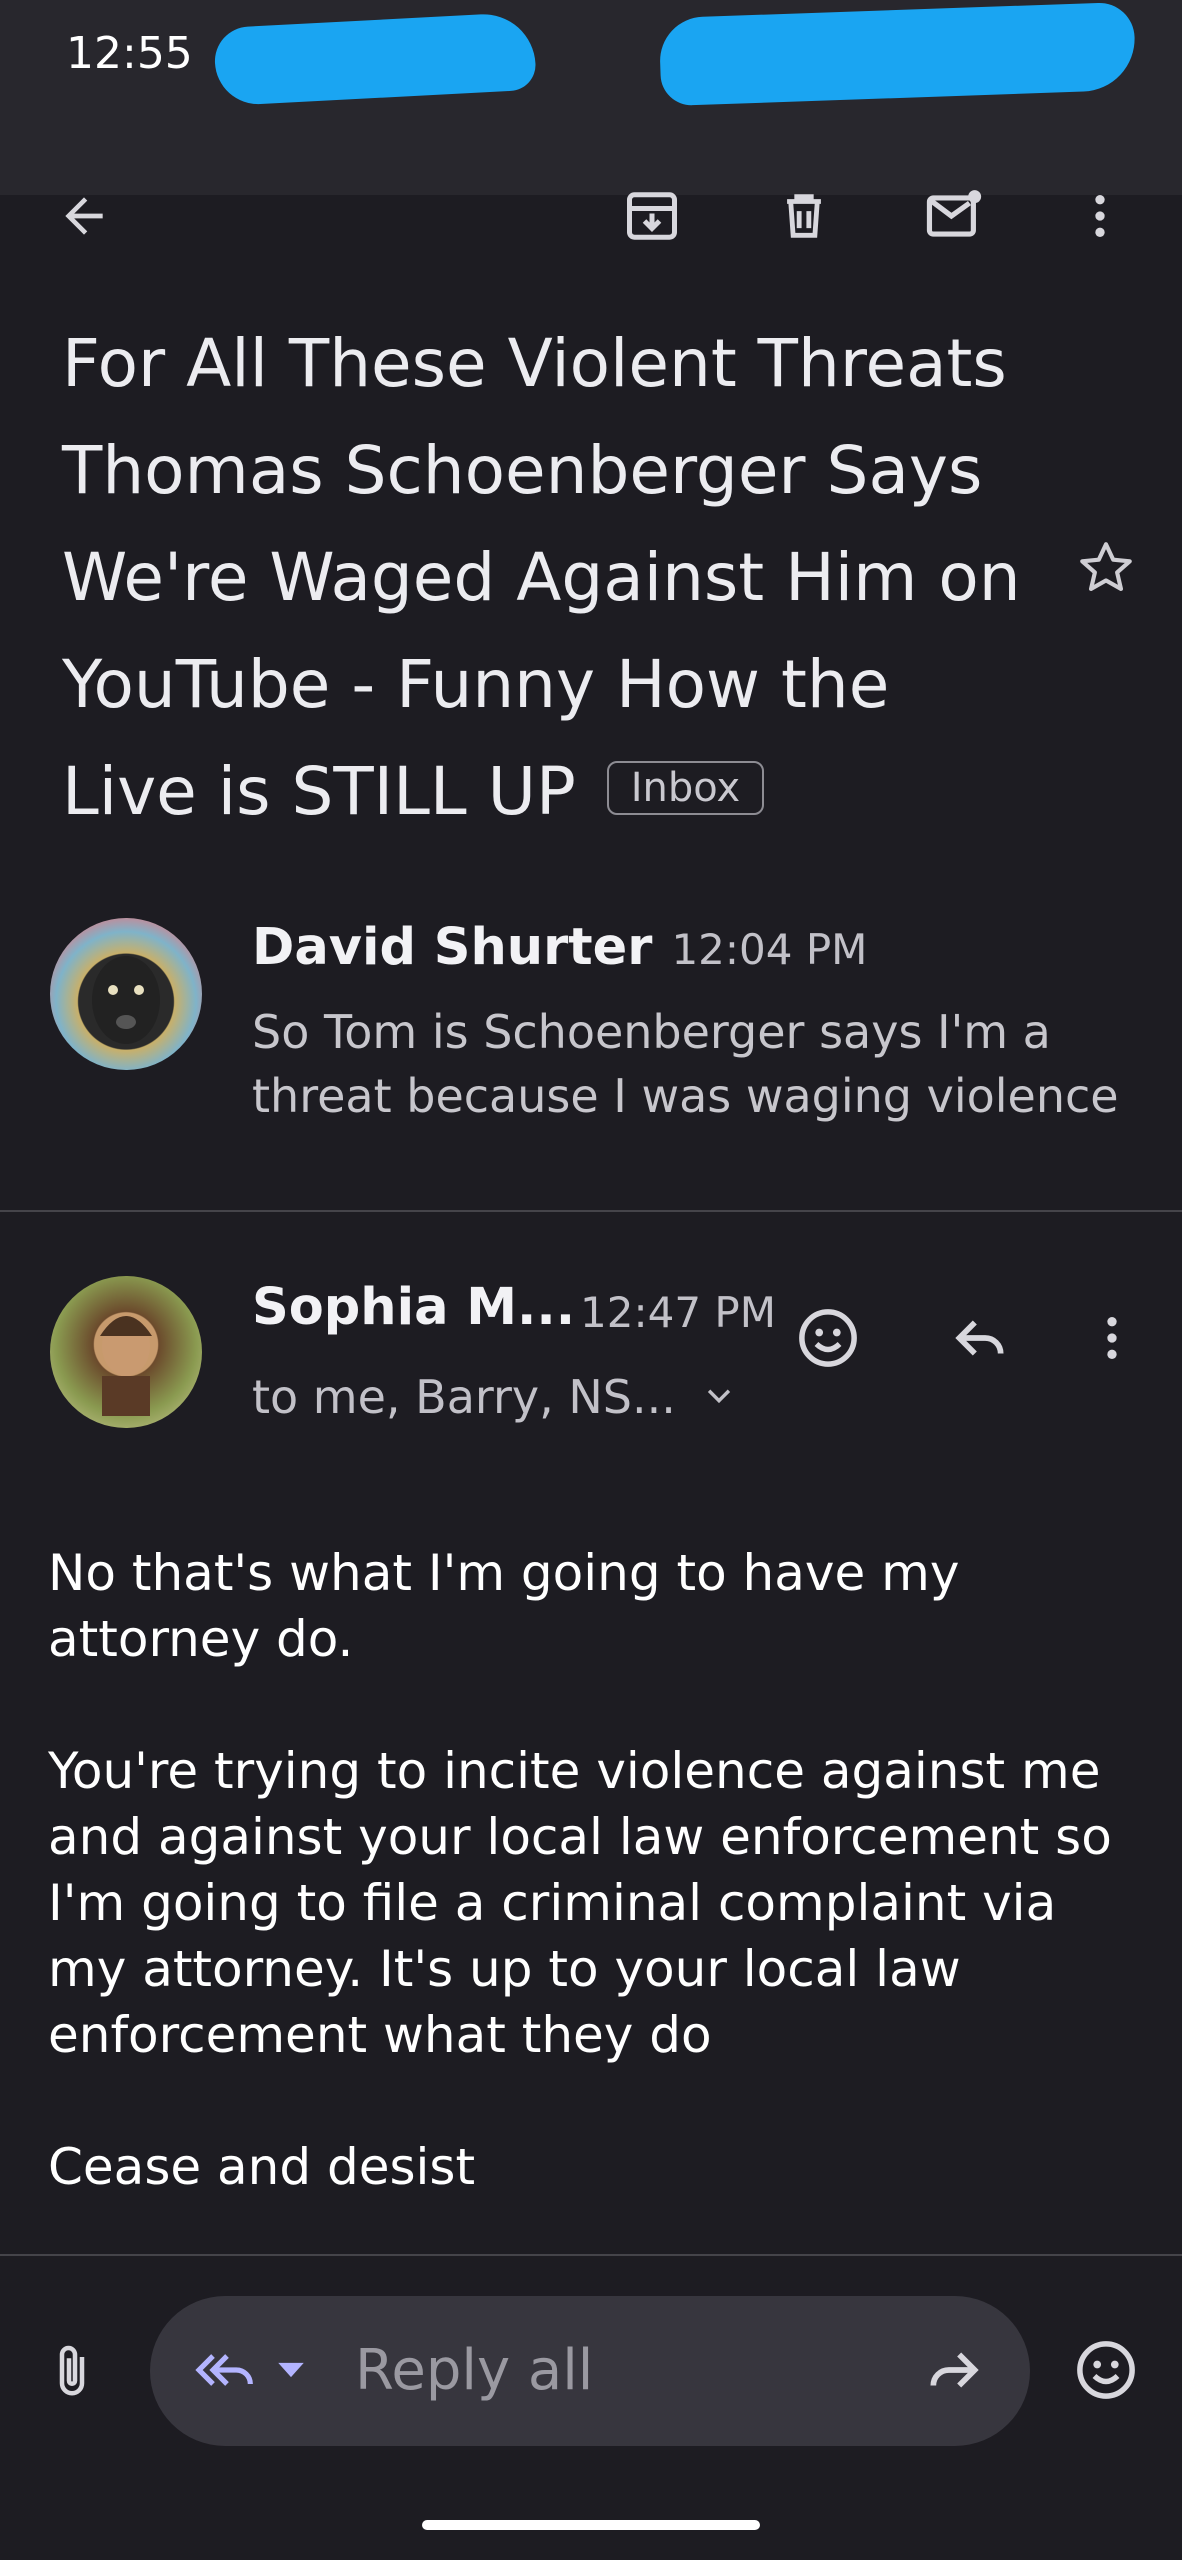  What do you see at coordinates (719, 1397) in the screenshot?
I see `chevron-down-icon` at bounding box center [719, 1397].